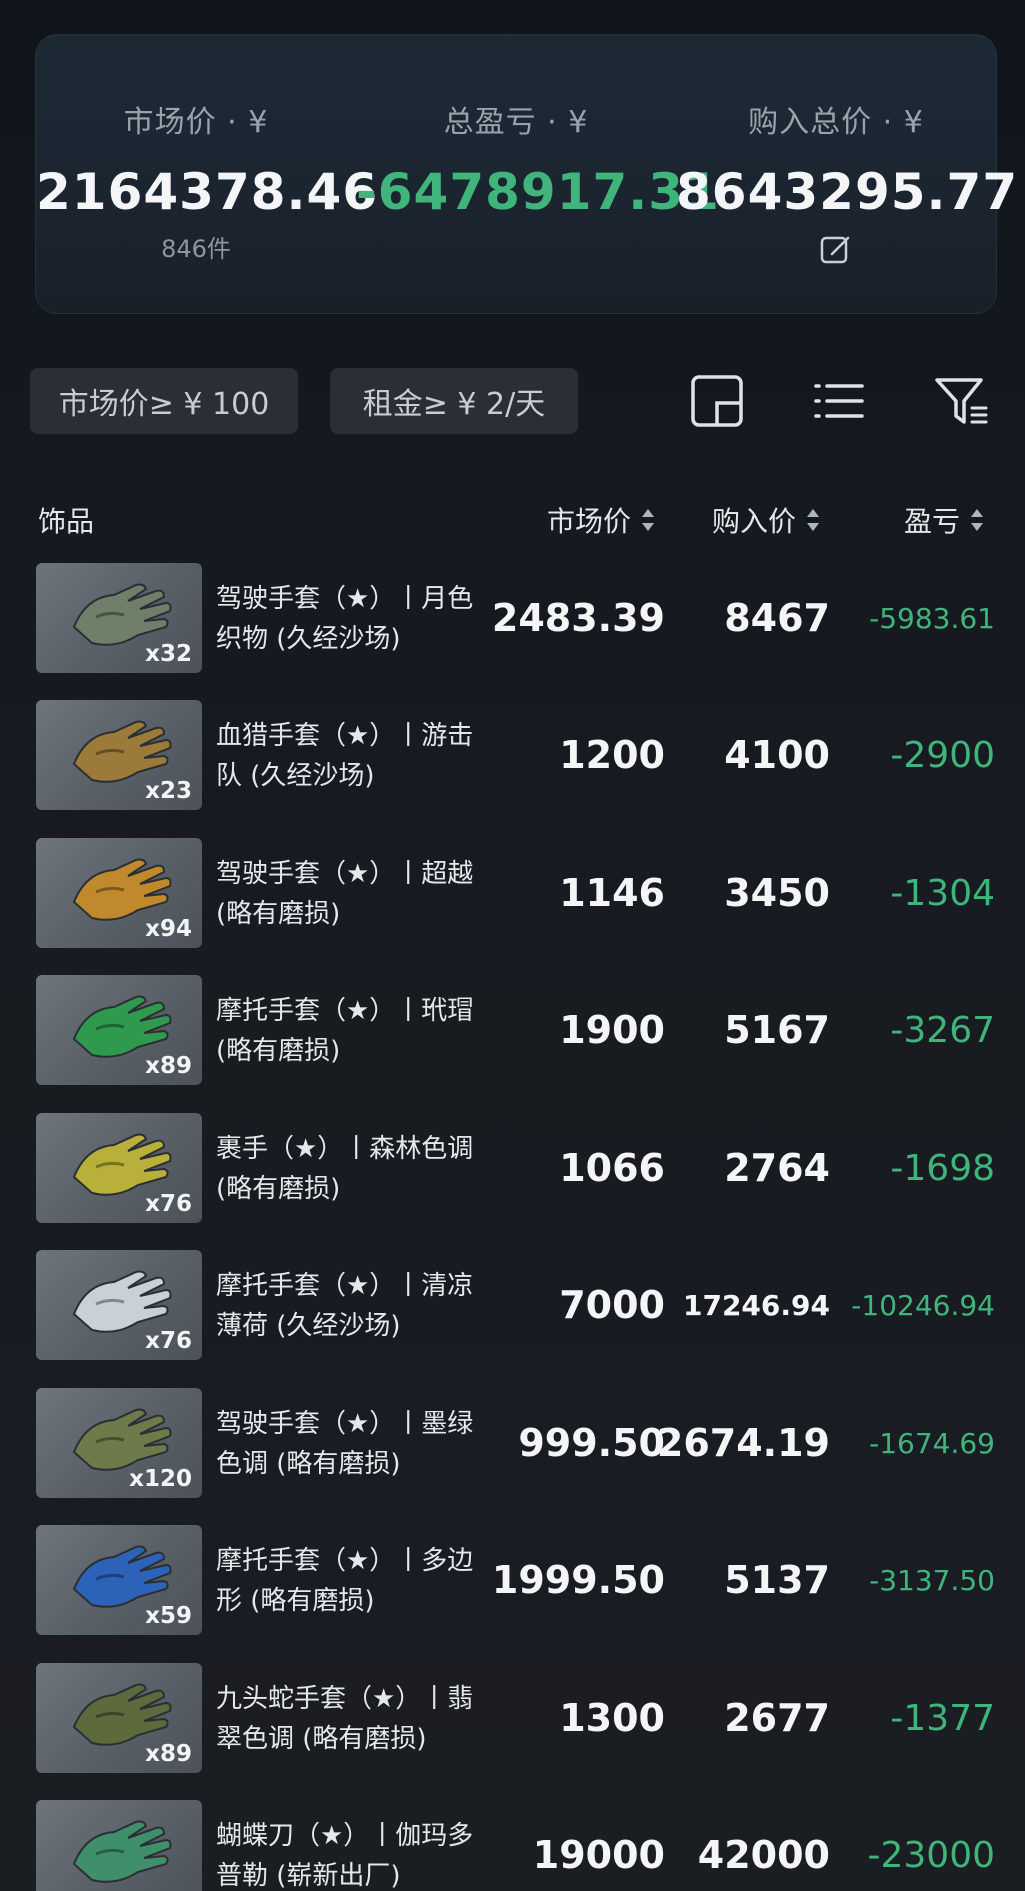 The height and width of the screenshot is (1891, 1025). I want to click on buy-total-label: 购入总价 · ¥, so click(836, 122).